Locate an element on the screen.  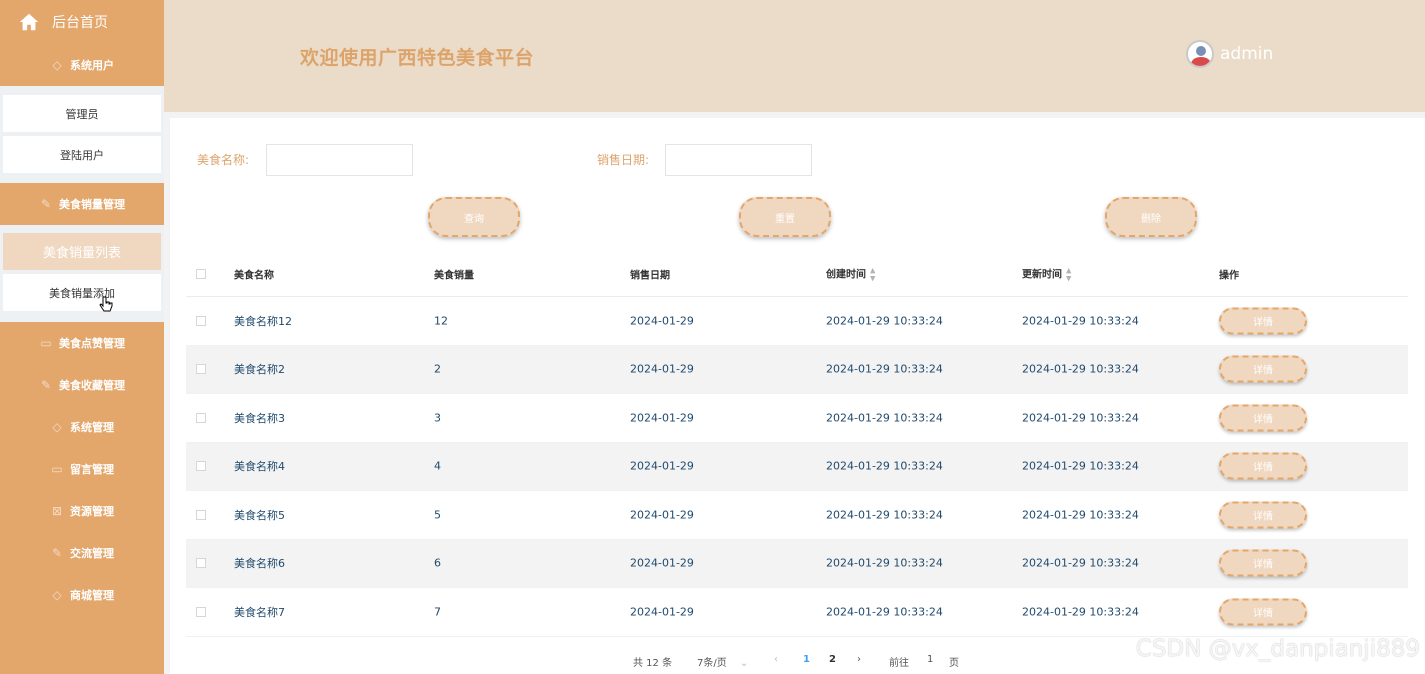
cell-sales: 6 is located at coordinates (437, 563).